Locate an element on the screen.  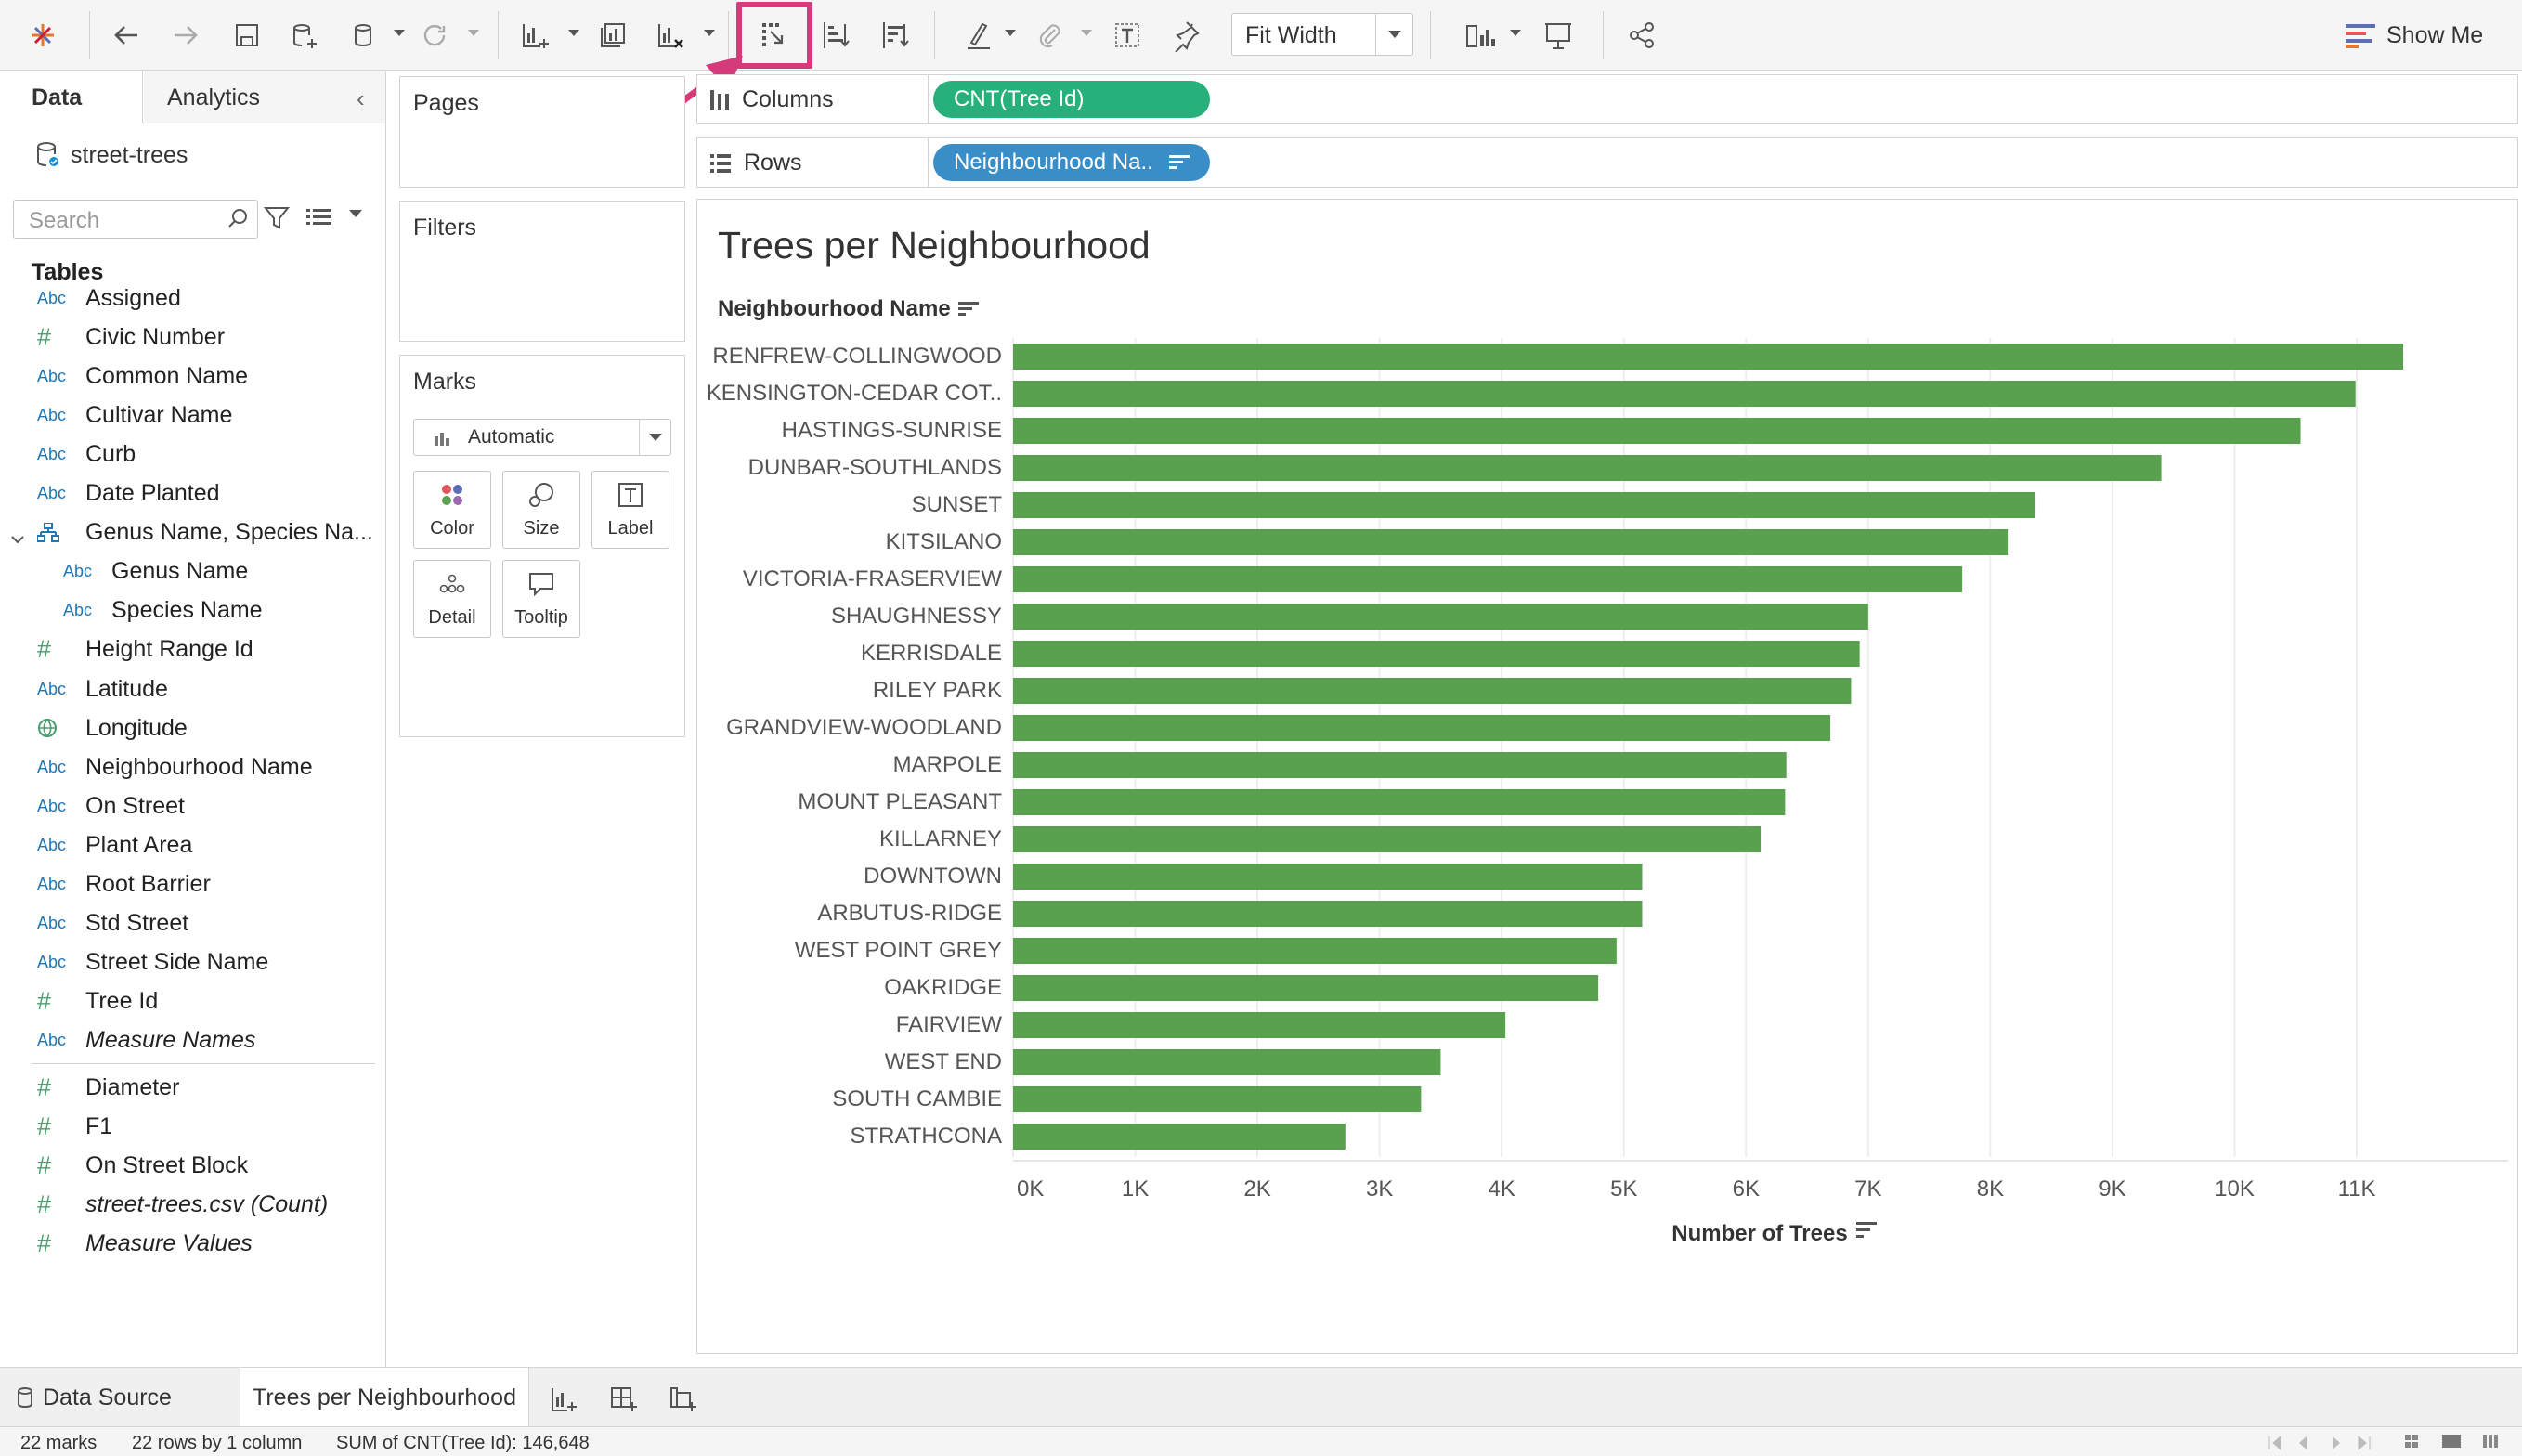
pause-updates-icon is located at coordinates (366, 35).